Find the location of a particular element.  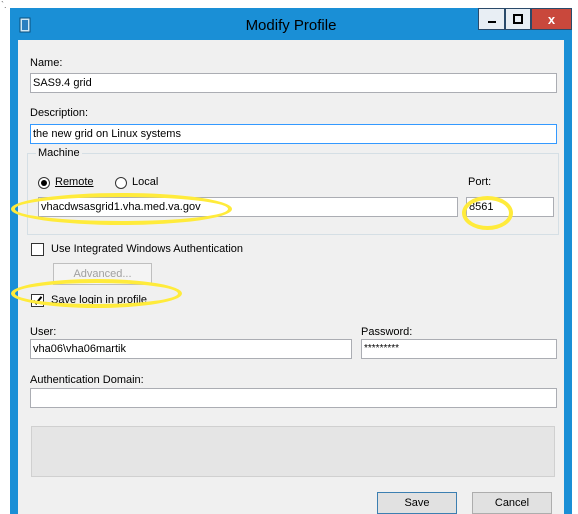

close-button: x is located at coordinates (551, 19).